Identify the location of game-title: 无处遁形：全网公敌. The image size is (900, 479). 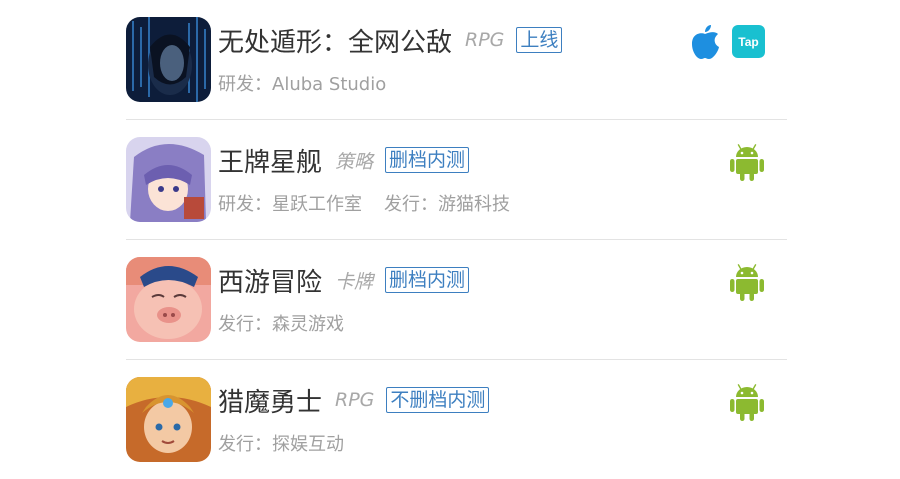
(335, 40).